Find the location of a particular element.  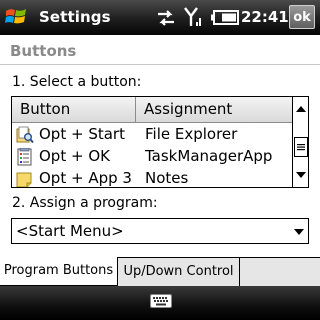

list-row: Opt + Start File Explorer is located at coordinates (152, 135).